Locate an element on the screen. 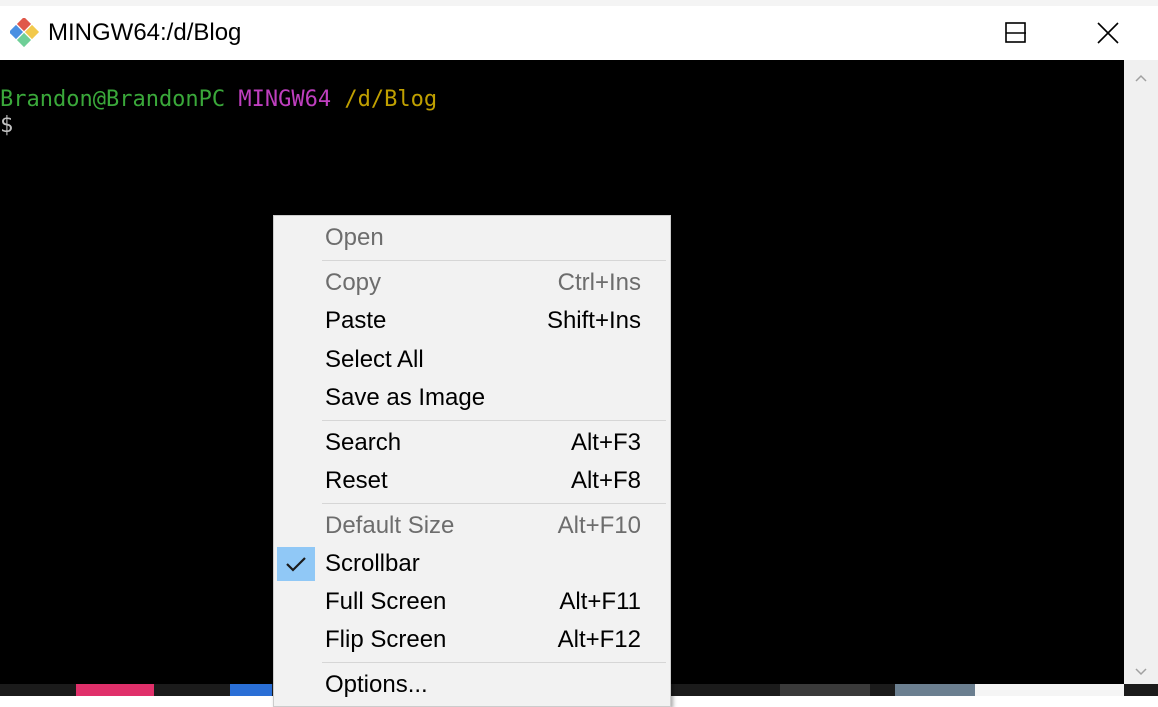 The width and height of the screenshot is (1158, 707). maximize-button is located at coordinates (1016, 33).